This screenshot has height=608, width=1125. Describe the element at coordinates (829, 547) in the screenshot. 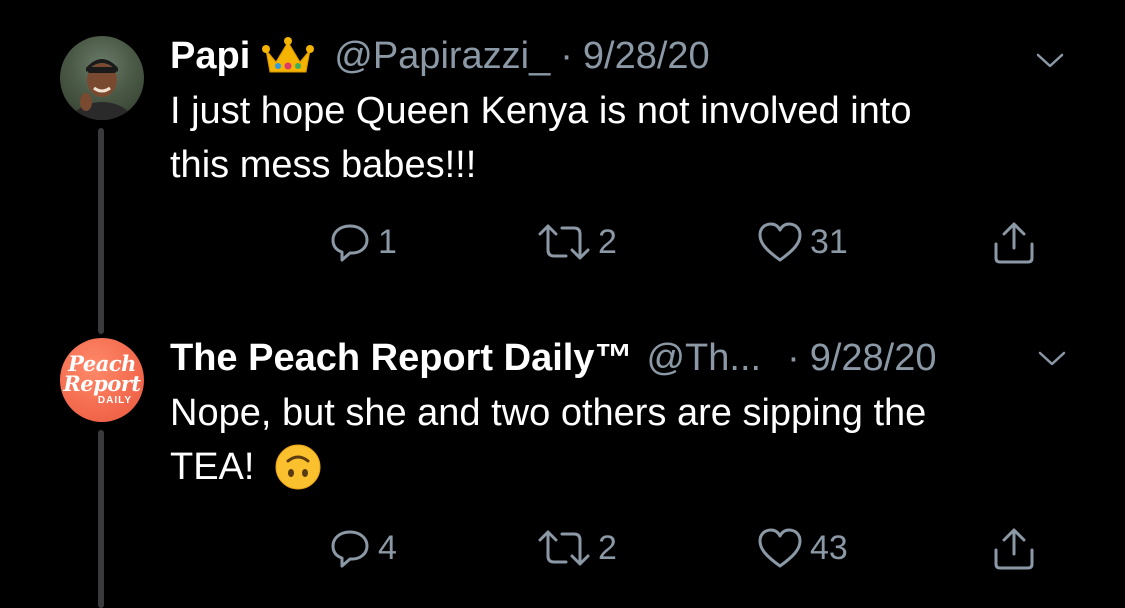

I see `like-count: 43` at that location.